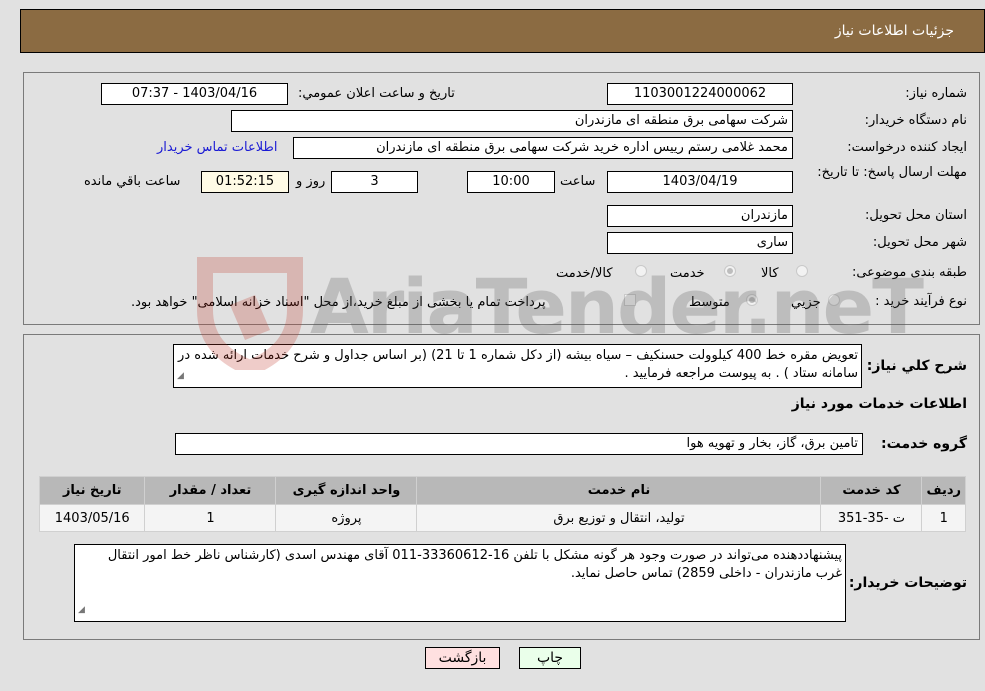  I want to click on col-header-quantity: تعداد / مقدار, so click(210, 490).